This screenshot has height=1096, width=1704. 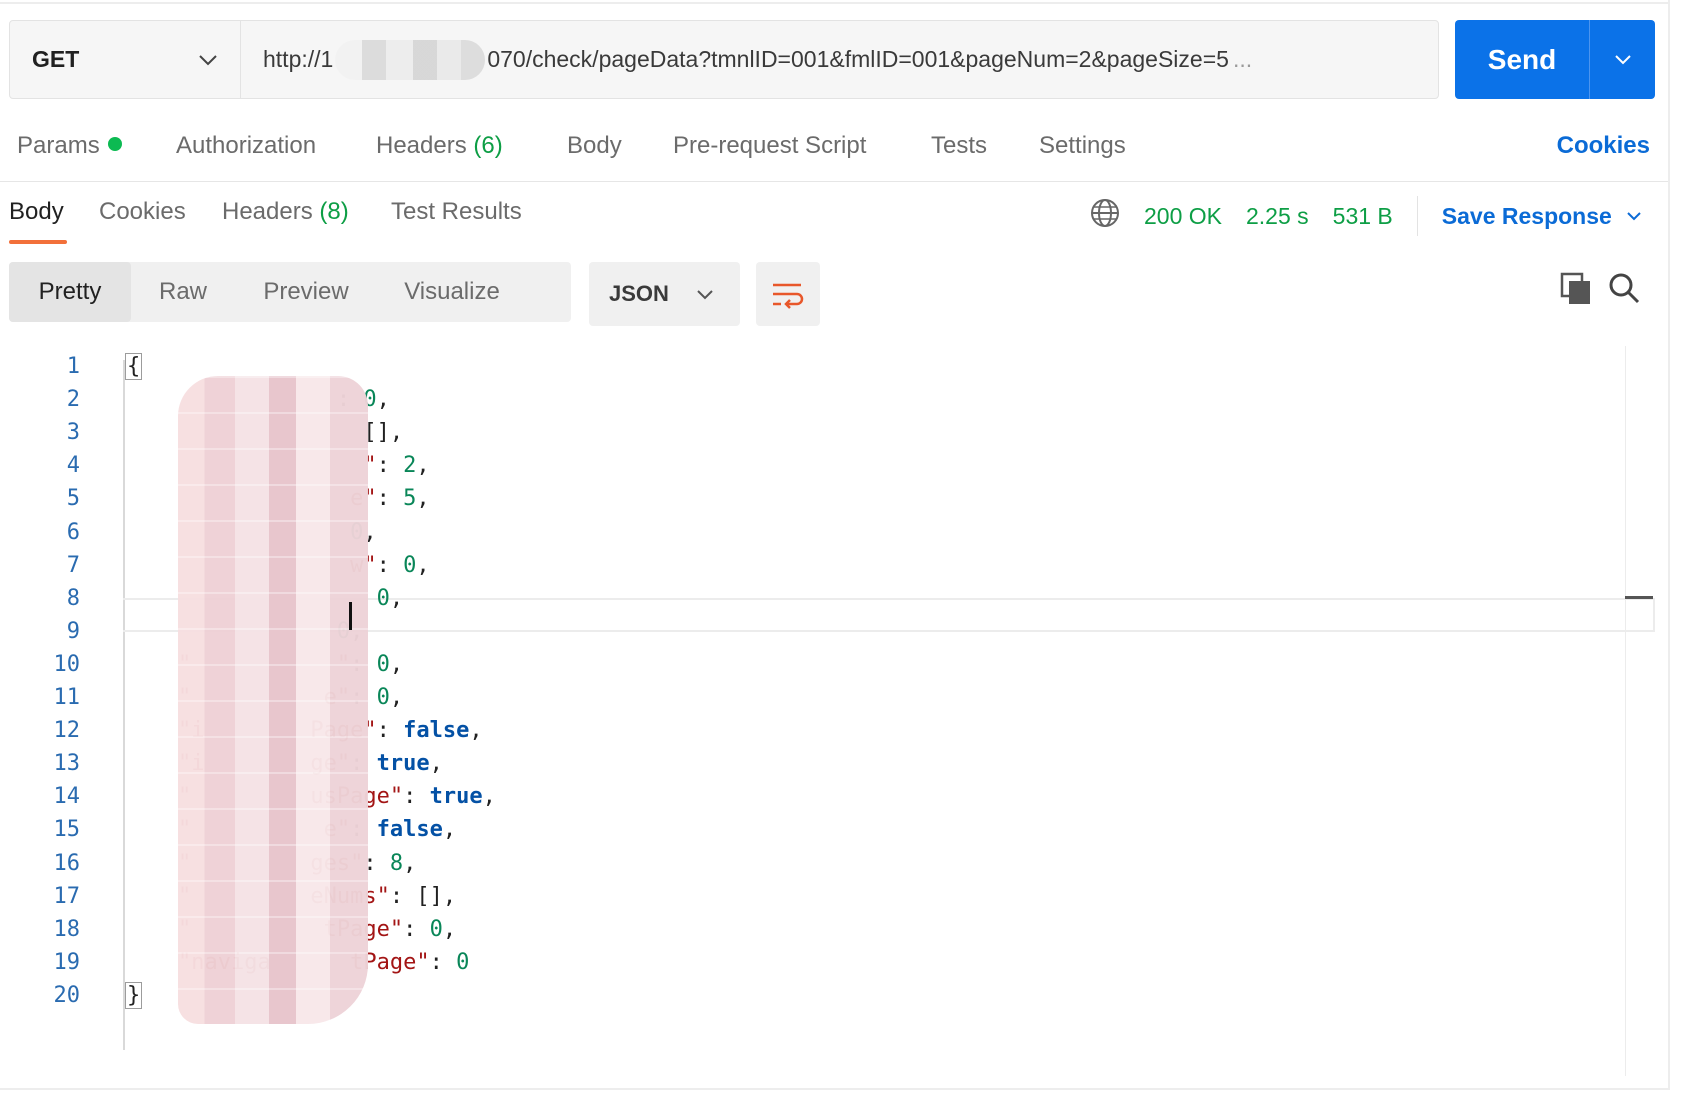 I want to click on tab-headers: Headers (6), so click(x=439, y=146).